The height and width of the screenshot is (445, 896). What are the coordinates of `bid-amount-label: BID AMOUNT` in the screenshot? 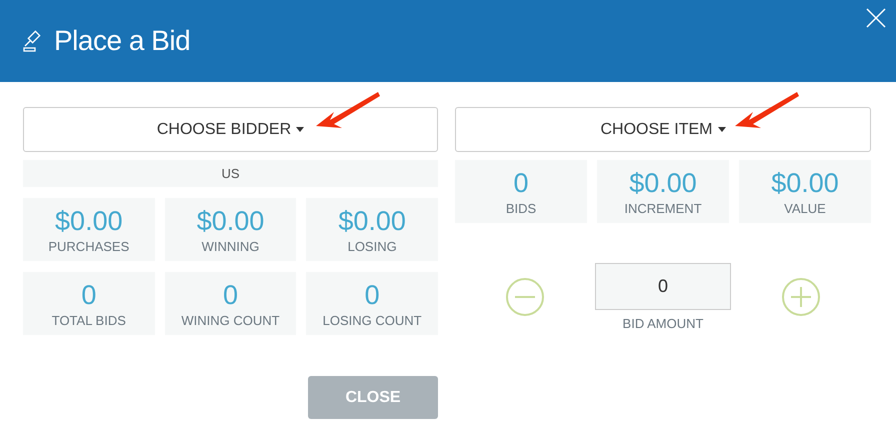 It's located at (663, 323).